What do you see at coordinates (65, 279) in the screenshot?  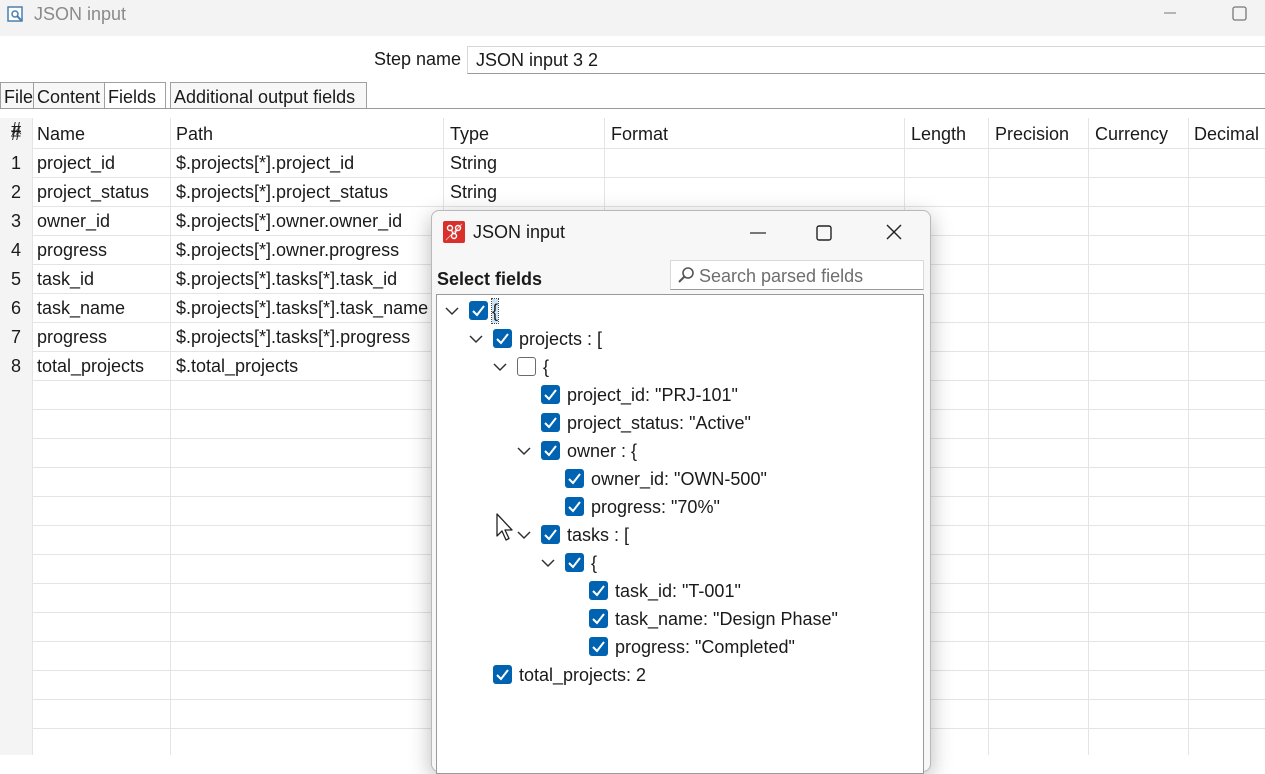 I see `cell-name: task_id` at bounding box center [65, 279].